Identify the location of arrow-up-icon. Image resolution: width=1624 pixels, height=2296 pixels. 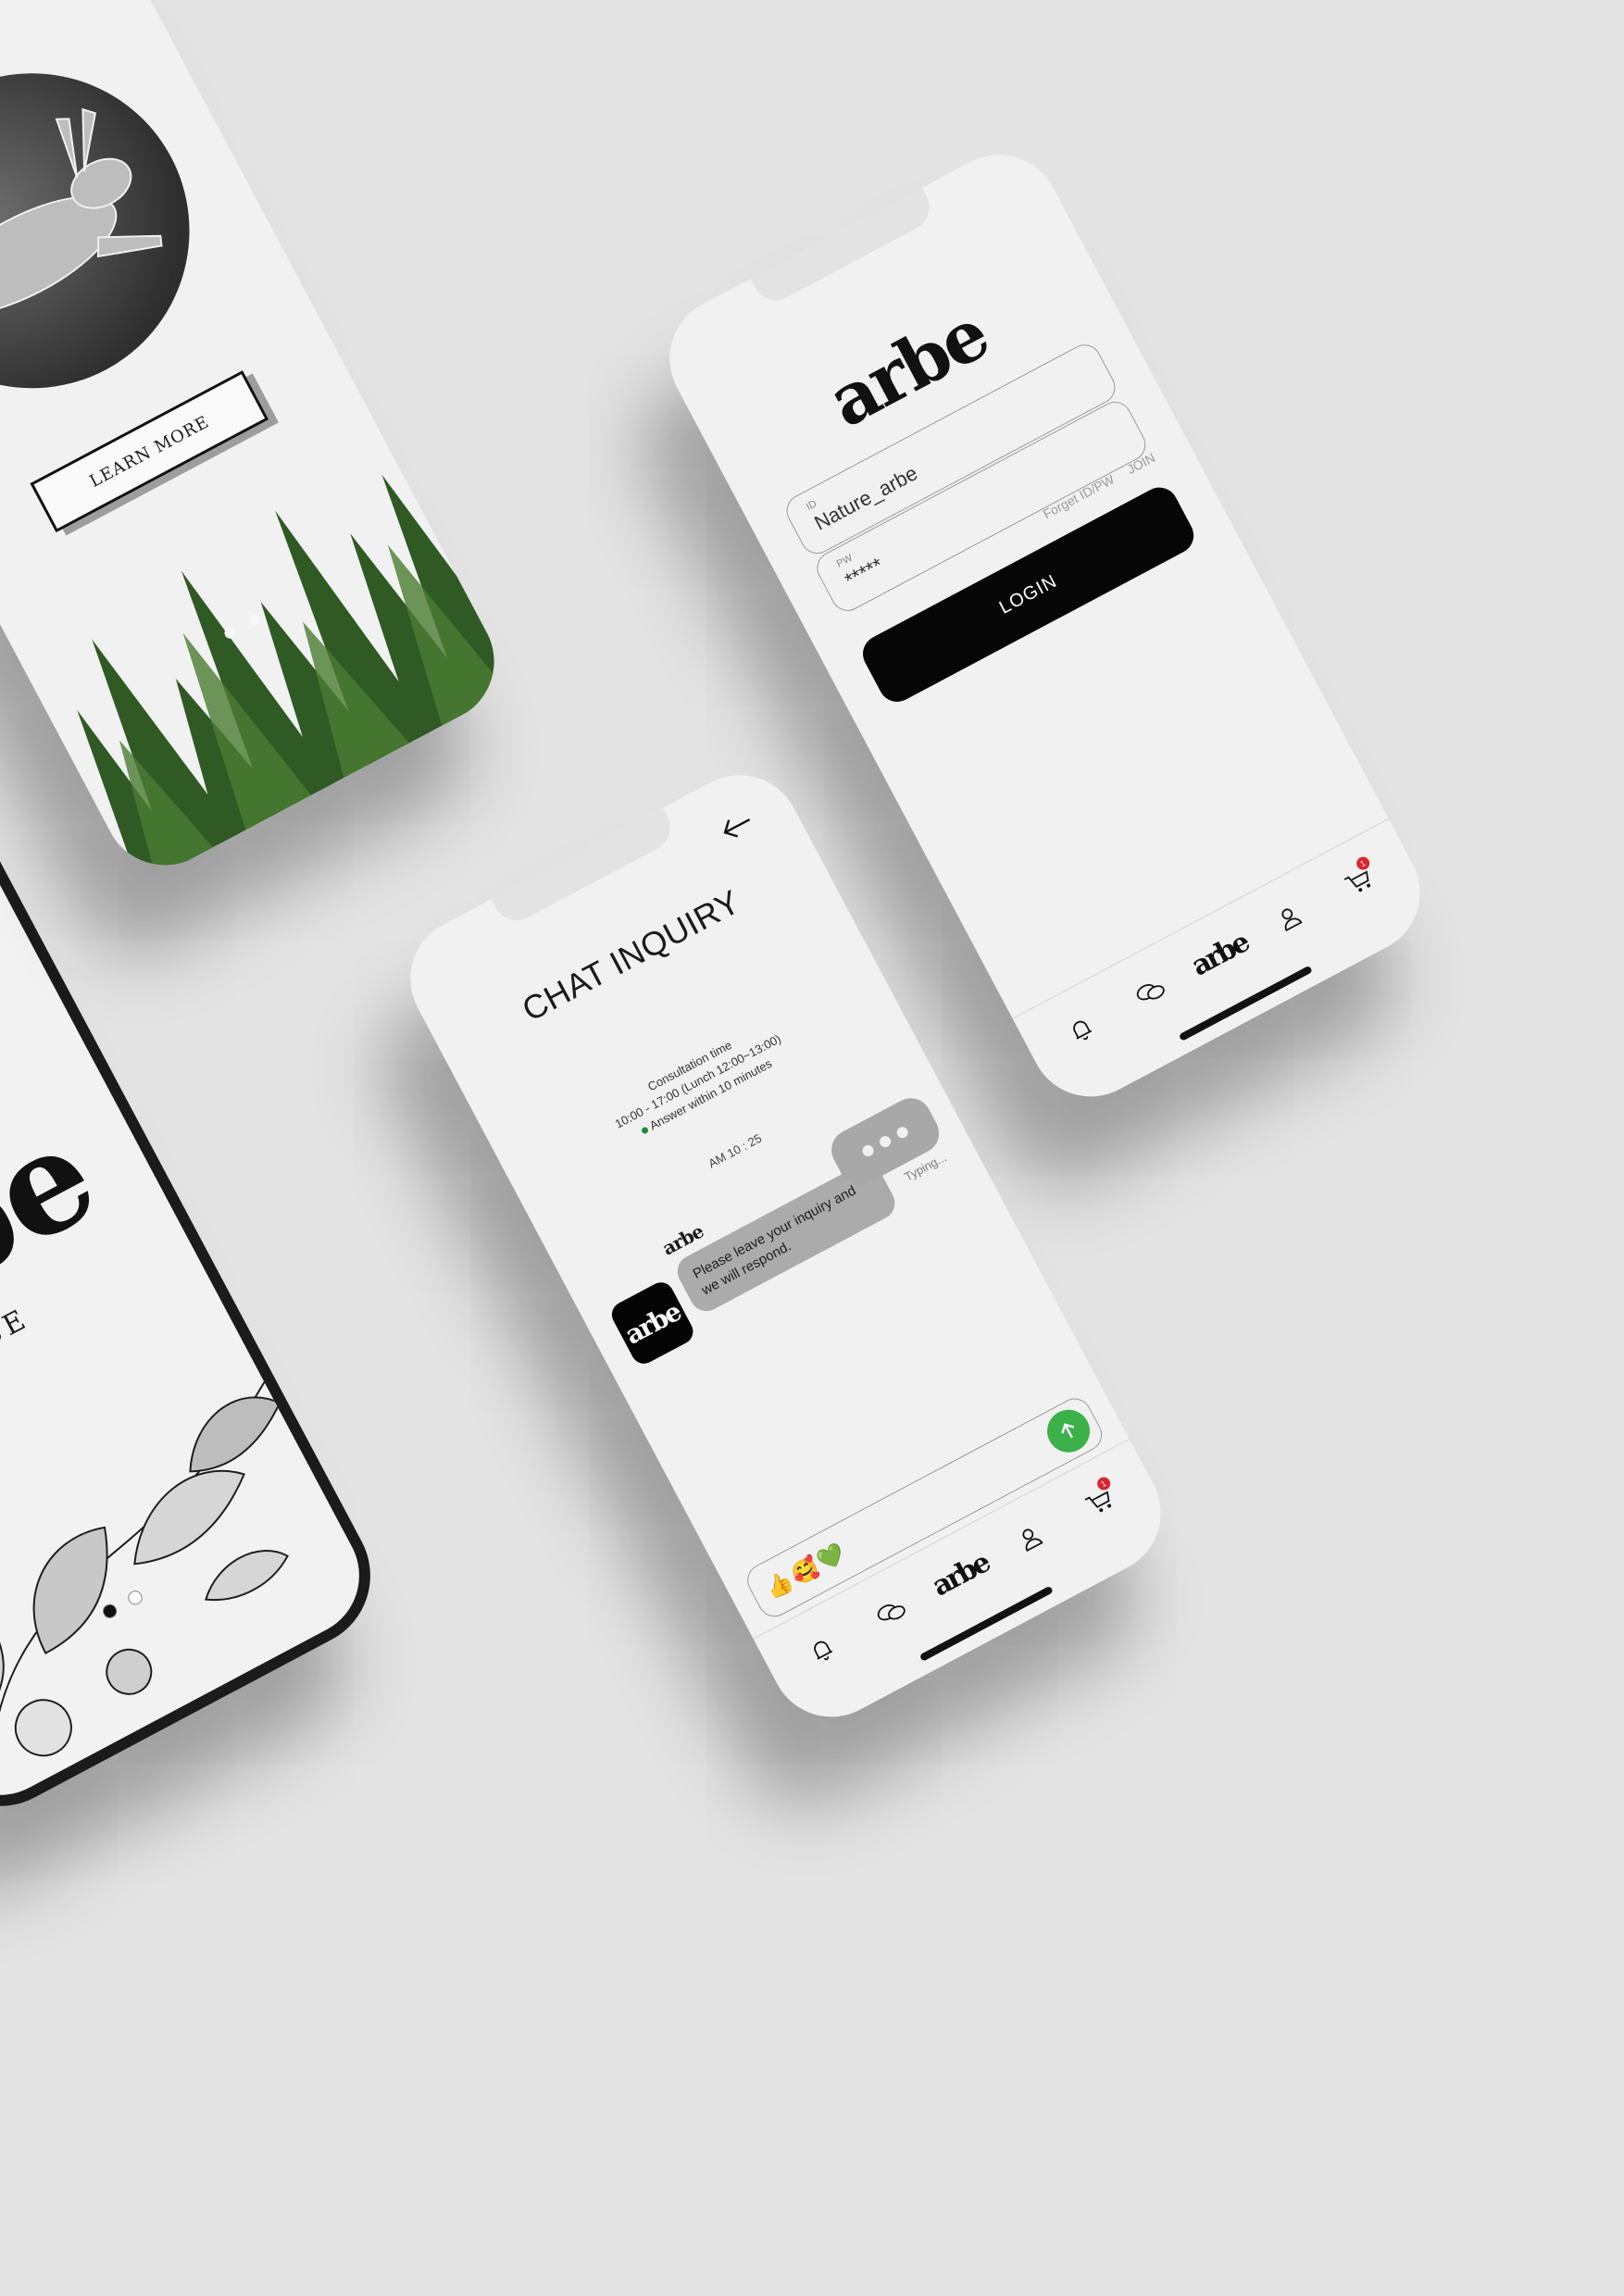
(1068, 1431).